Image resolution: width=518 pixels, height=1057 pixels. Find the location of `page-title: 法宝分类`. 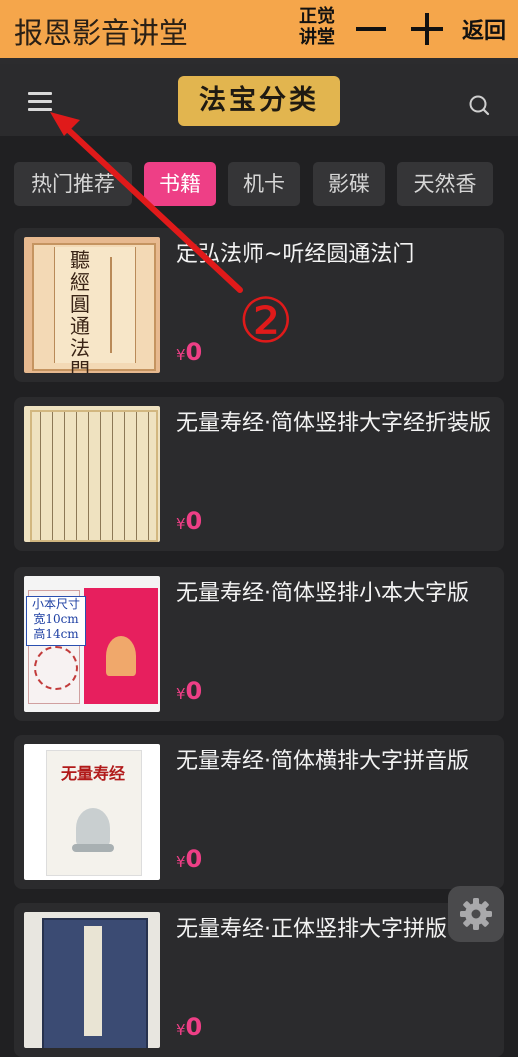

page-title: 法宝分类 is located at coordinates (259, 101).